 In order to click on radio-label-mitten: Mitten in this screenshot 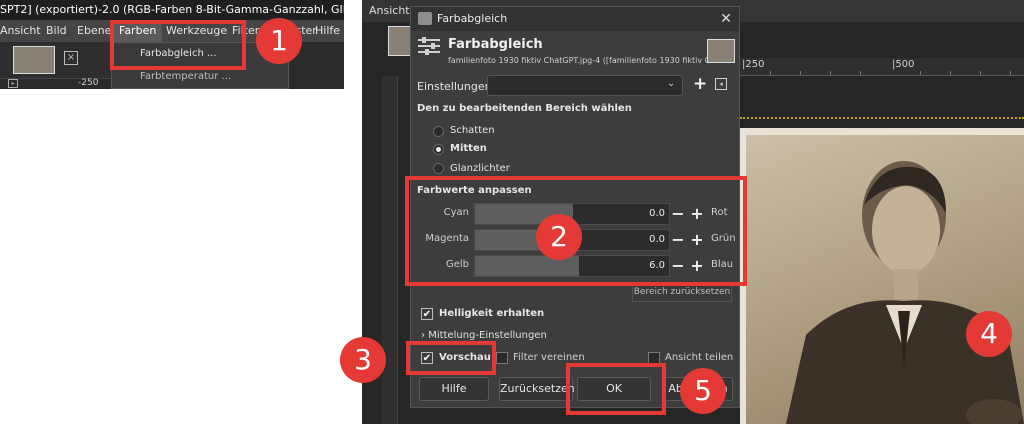, I will do `click(468, 148)`.